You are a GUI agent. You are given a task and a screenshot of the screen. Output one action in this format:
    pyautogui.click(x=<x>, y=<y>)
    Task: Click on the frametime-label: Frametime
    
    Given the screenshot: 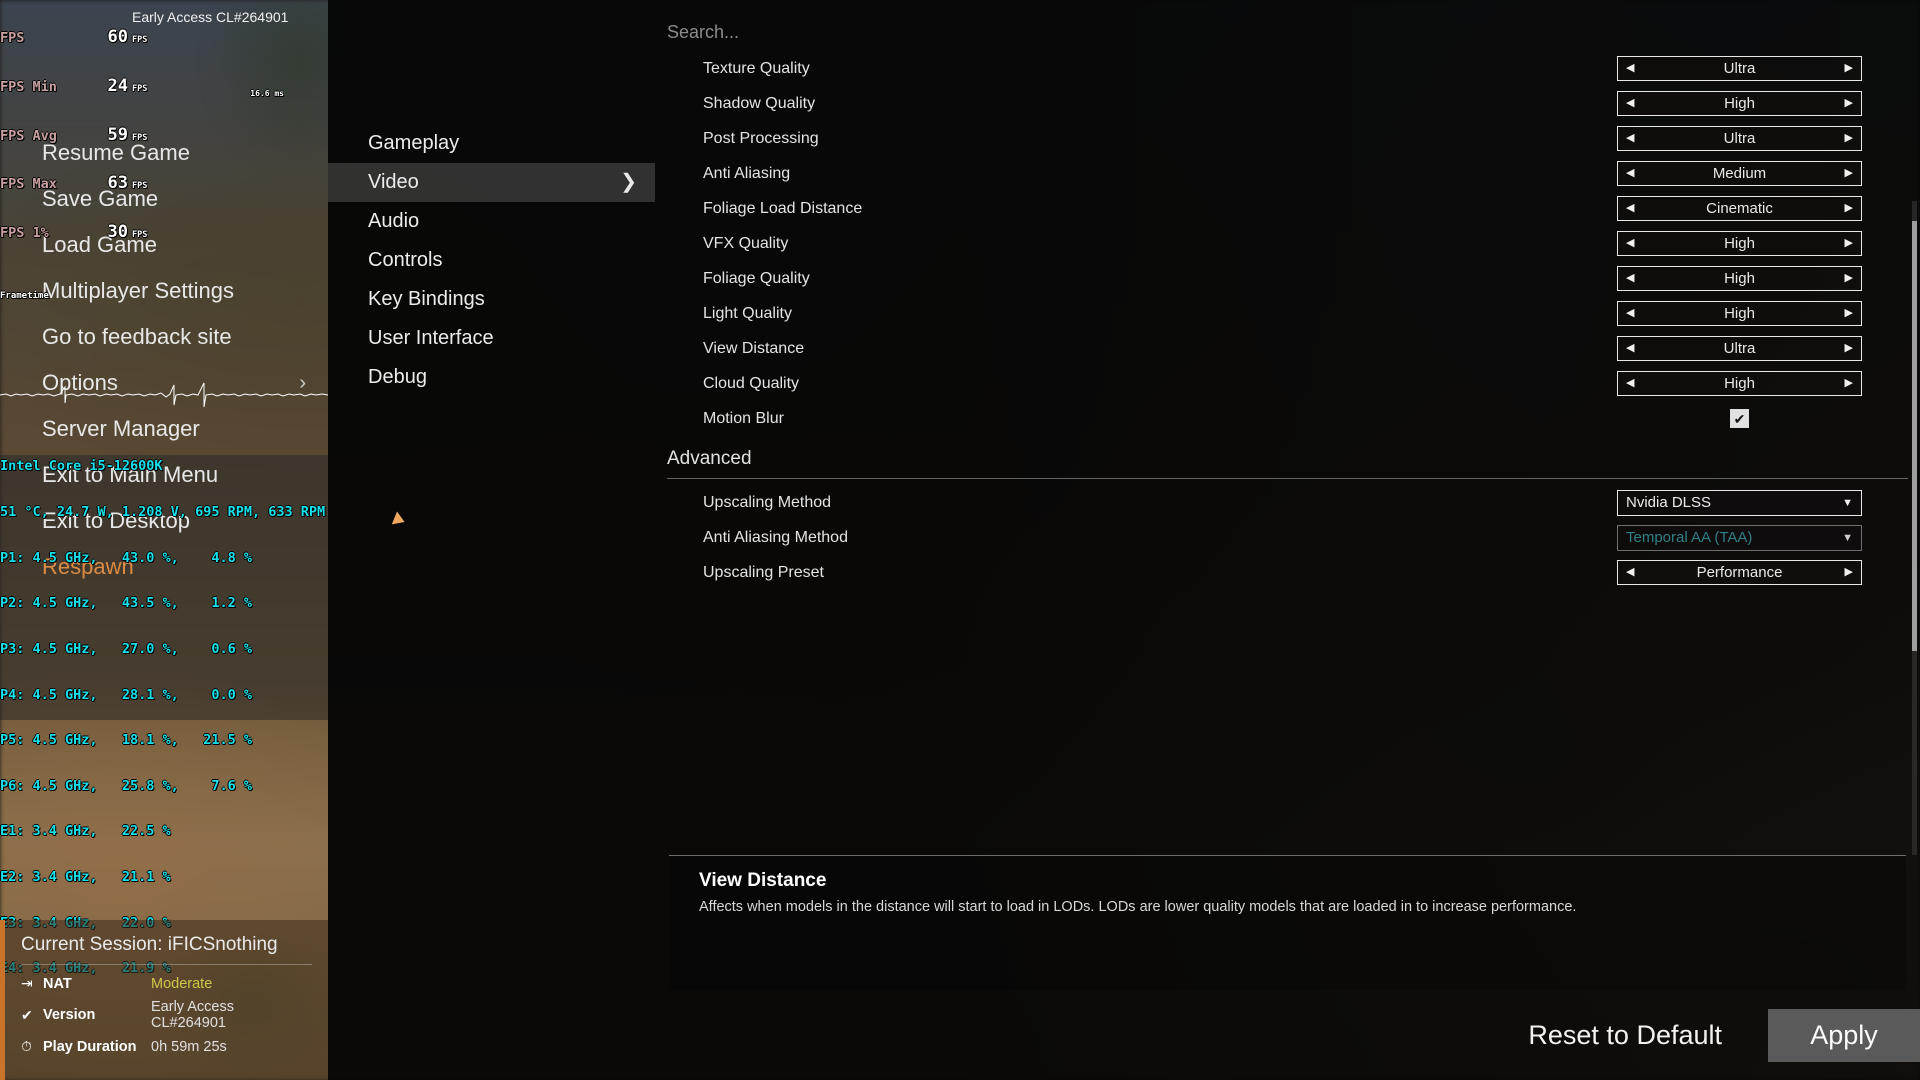 What is the action you would take?
    pyautogui.click(x=24, y=295)
    